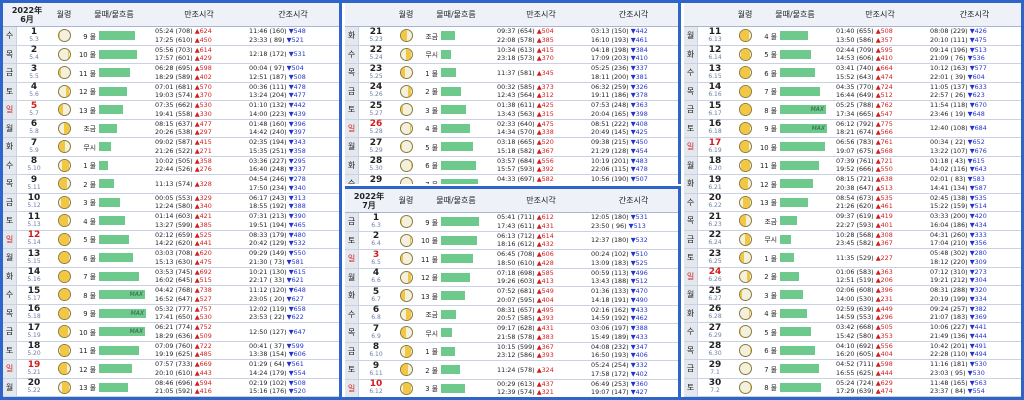 The image size is (1024, 400). What do you see at coordinates (633, 179) in the screenshot?
I see `low-tide-cell: 10:56 (190) ▼50722:41 (105) ▼497` at bounding box center [633, 179].